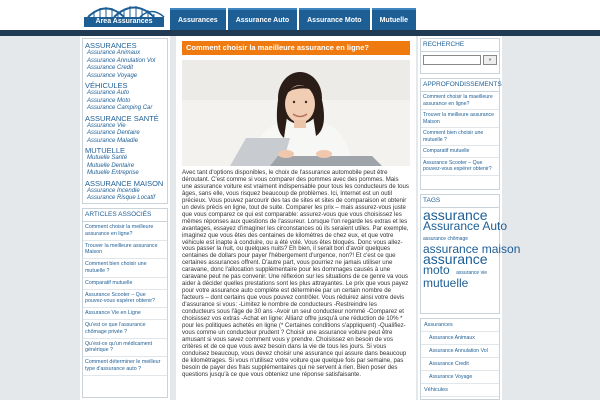 The height and width of the screenshot is (400, 600). Describe the element at coordinates (125, 94) in the screenshot. I see `category-link: Assurance Auto` at that location.